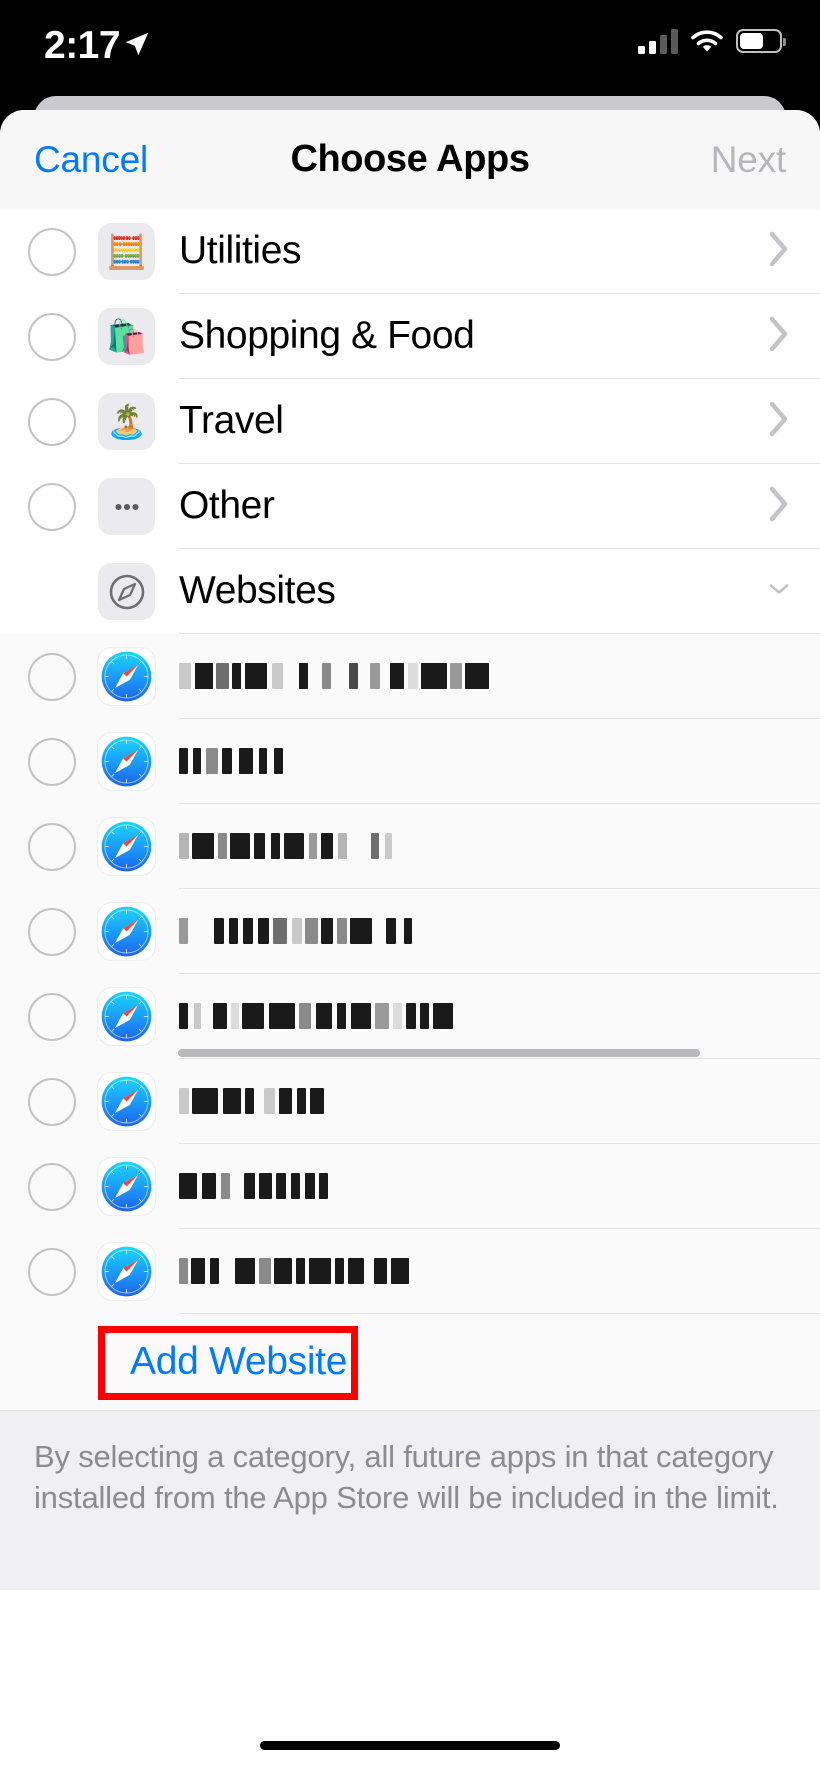 Image resolution: width=820 pixels, height=1776 pixels. What do you see at coordinates (91, 160) in the screenshot?
I see `cancel-button: Cancel` at bounding box center [91, 160].